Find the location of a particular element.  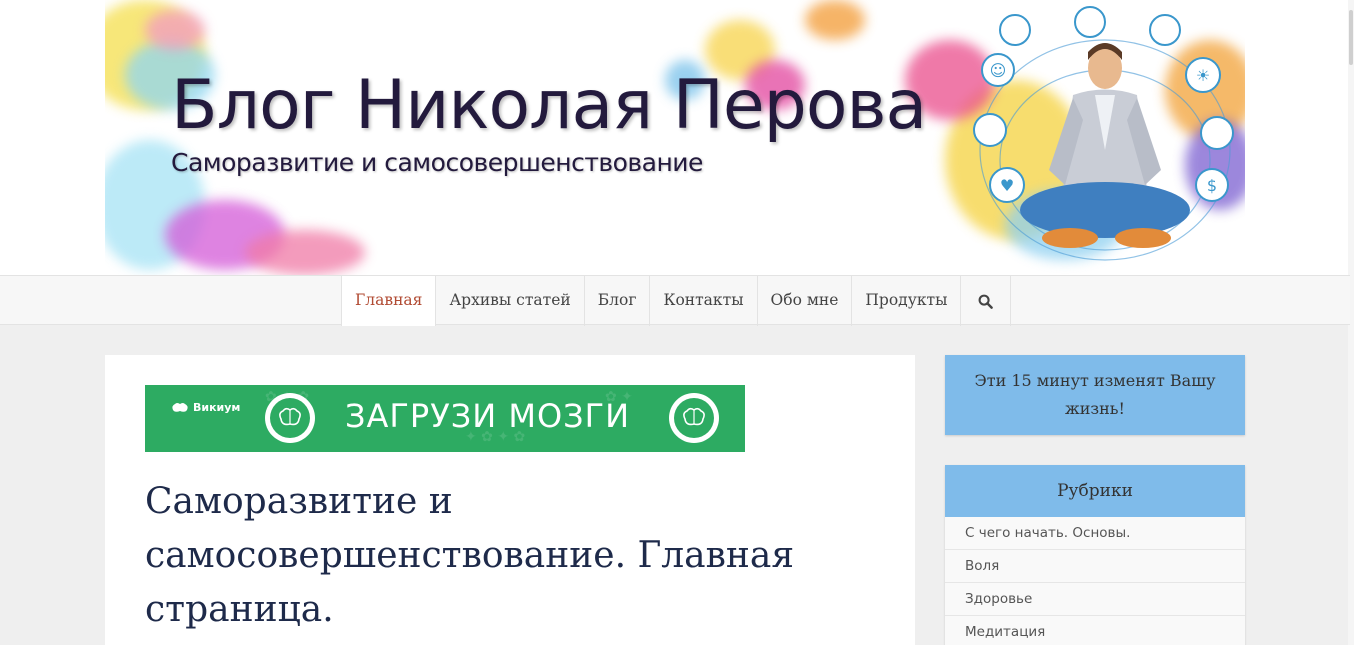

scrollbar-thumb is located at coordinates (1351, 37).